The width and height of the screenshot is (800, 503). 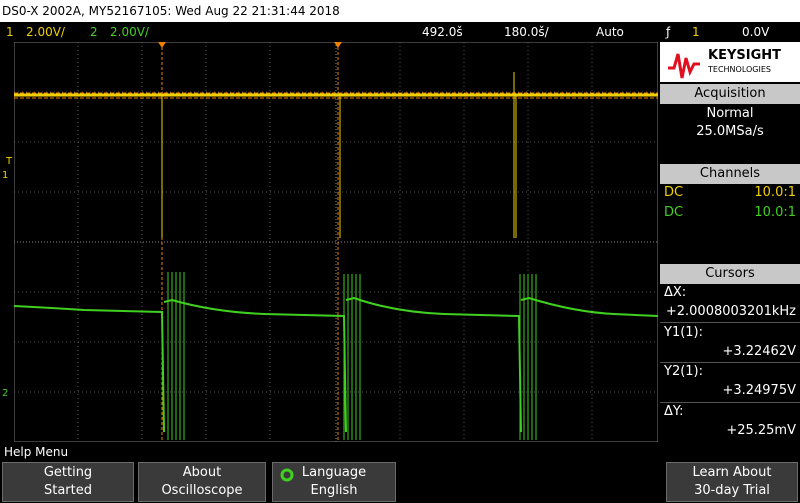 I want to click on softkey-line: Started, so click(x=67, y=490).